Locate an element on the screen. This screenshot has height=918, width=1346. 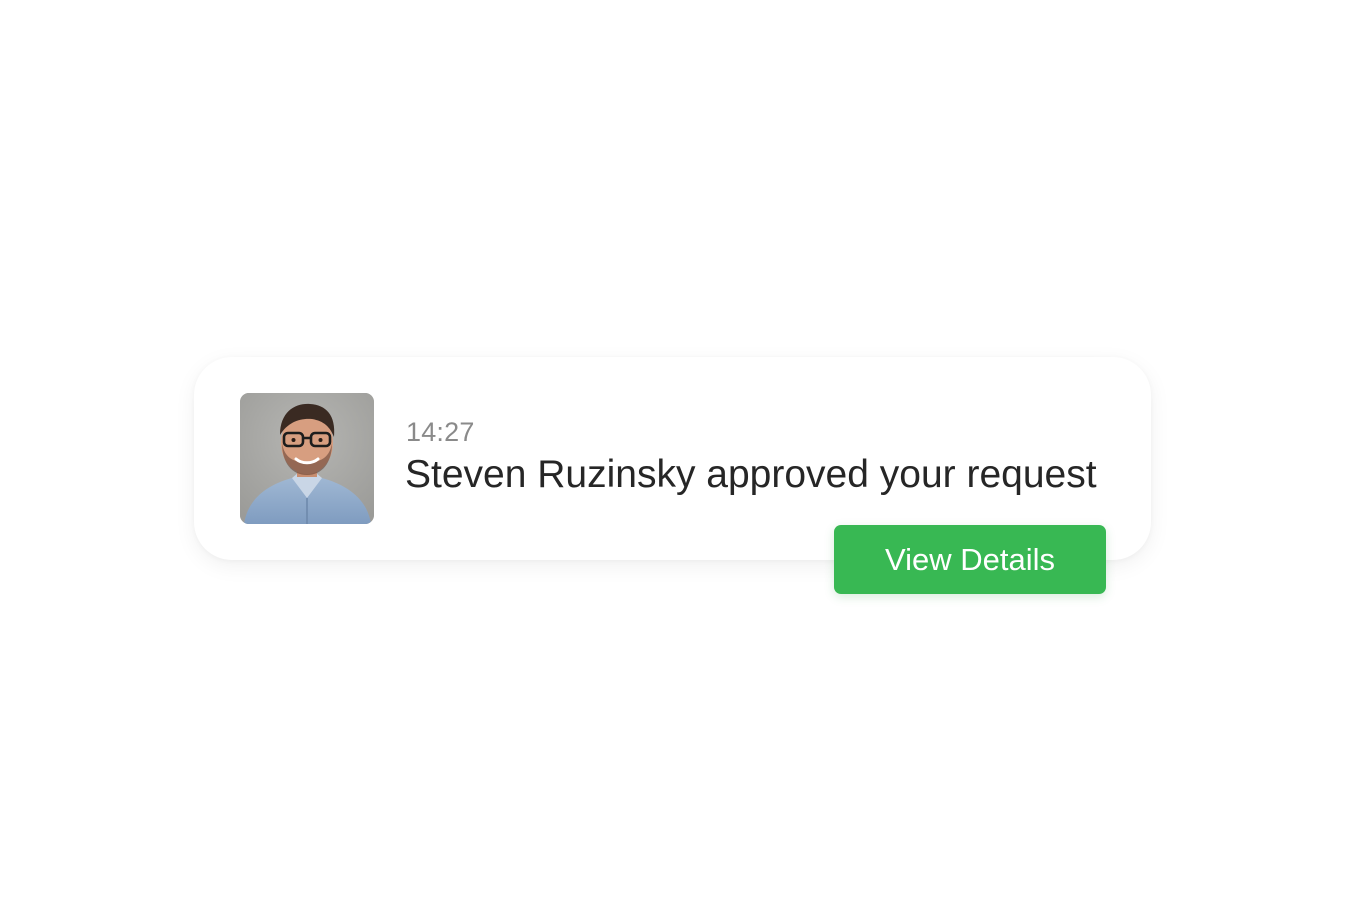
notification-message: Steven Ruzinsky approved your request is located at coordinates (751, 474).